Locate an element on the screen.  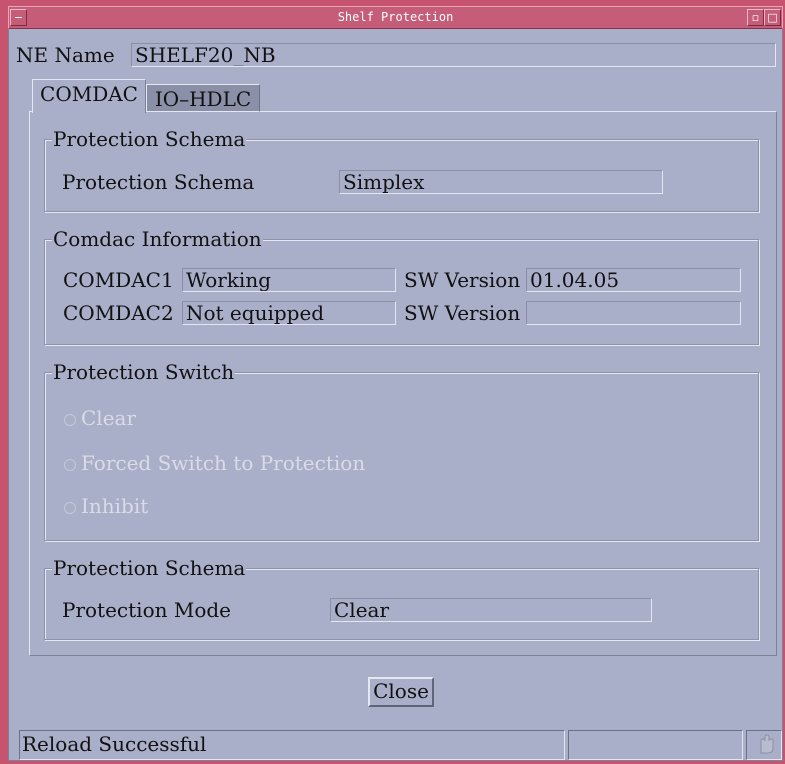
radio-clear: Clear is located at coordinates (100, 418).